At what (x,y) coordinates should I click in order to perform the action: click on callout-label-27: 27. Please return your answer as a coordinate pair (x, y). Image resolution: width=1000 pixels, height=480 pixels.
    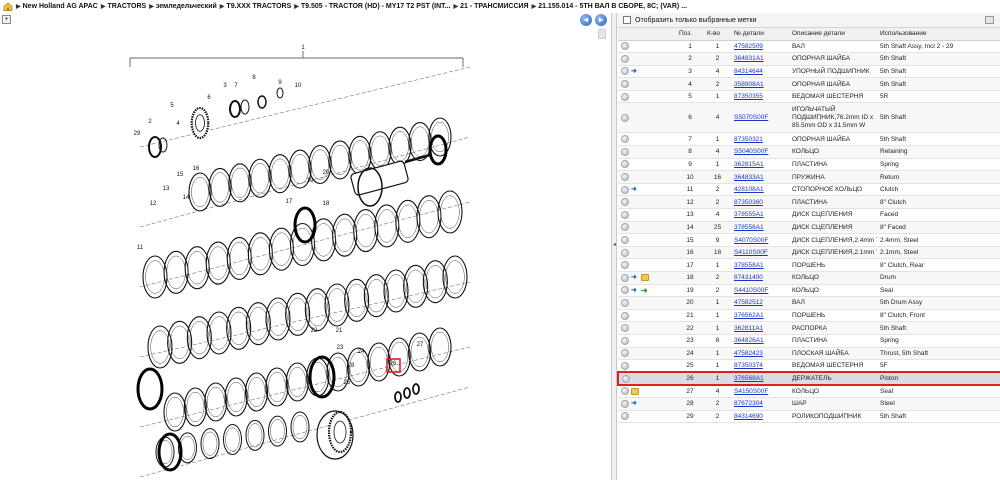
    Looking at the image, I should click on (420, 345).